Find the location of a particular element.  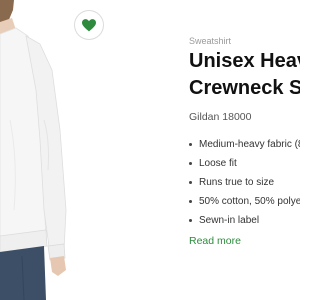

heart-icon is located at coordinates (89, 24).